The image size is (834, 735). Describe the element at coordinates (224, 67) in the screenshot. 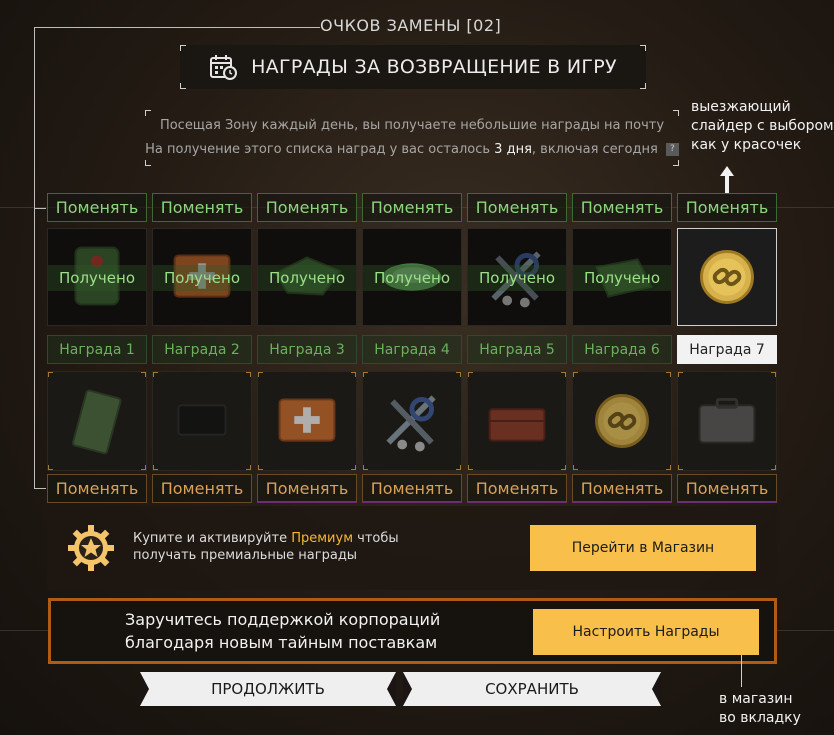

I see `calendar-clock-icon` at that location.